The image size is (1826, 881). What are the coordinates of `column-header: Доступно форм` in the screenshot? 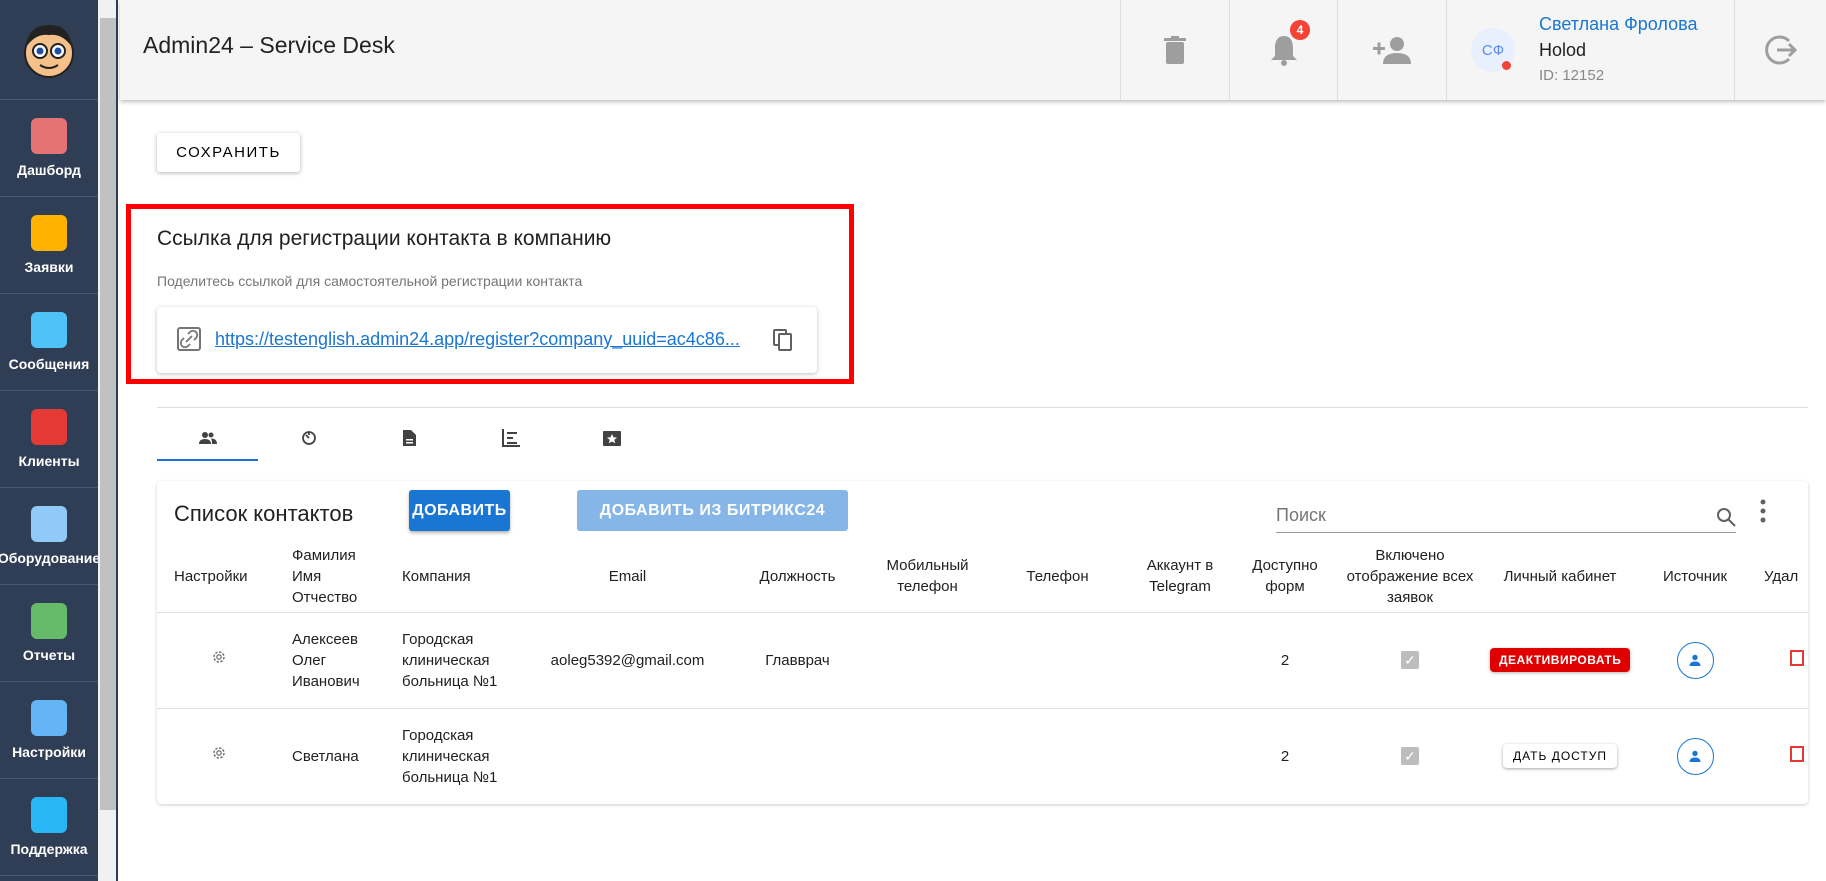 It's located at (1285, 577).